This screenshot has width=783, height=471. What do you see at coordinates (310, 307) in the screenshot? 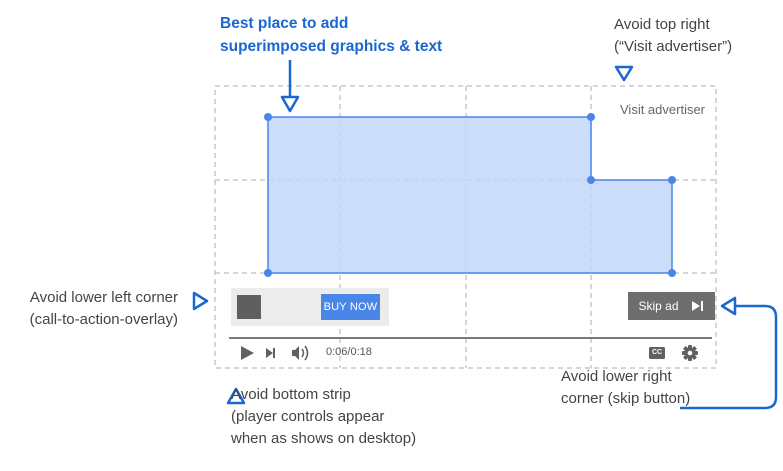
I see `call-to-action-overlay: BUY NOW` at bounding box center [310, 307].